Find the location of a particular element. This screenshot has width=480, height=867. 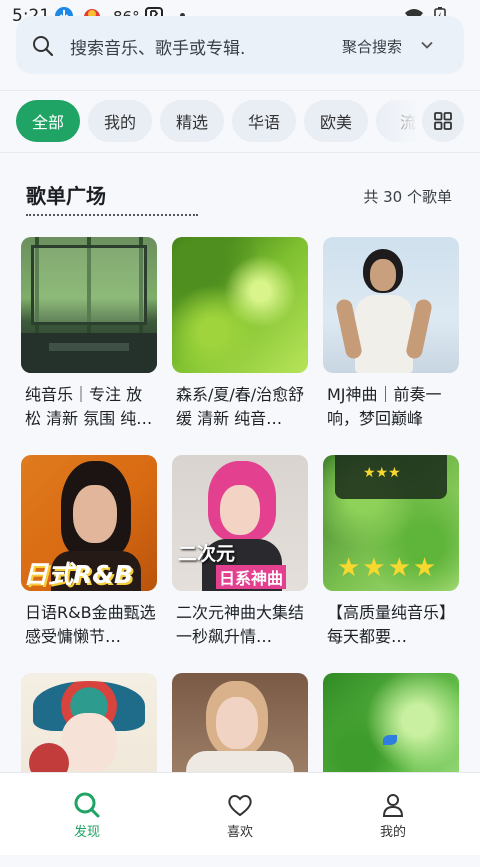

section-title: 歌单广场 is located at coordinates (66, 196).